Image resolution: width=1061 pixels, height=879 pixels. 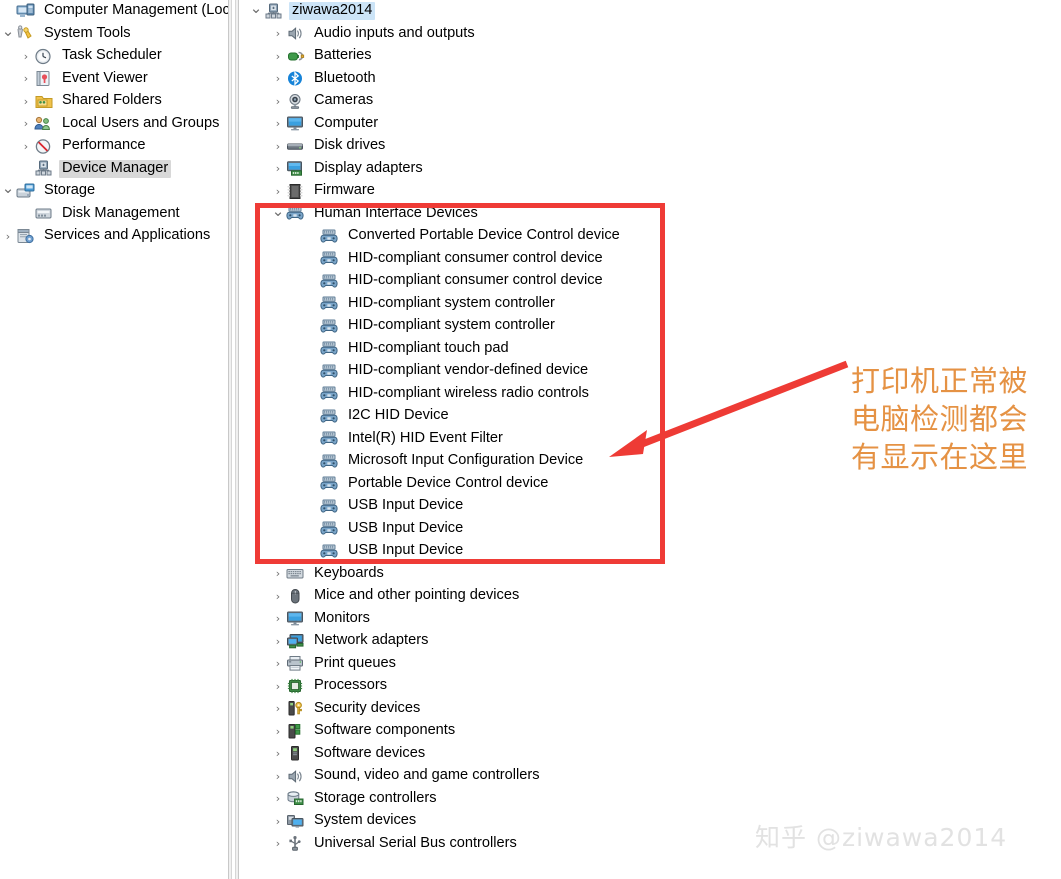 What do you see at coordinates (650, 79) in the screenshot?
I see `device-tree-item-row: › Bluetooth` at bounding box center [650, 79].